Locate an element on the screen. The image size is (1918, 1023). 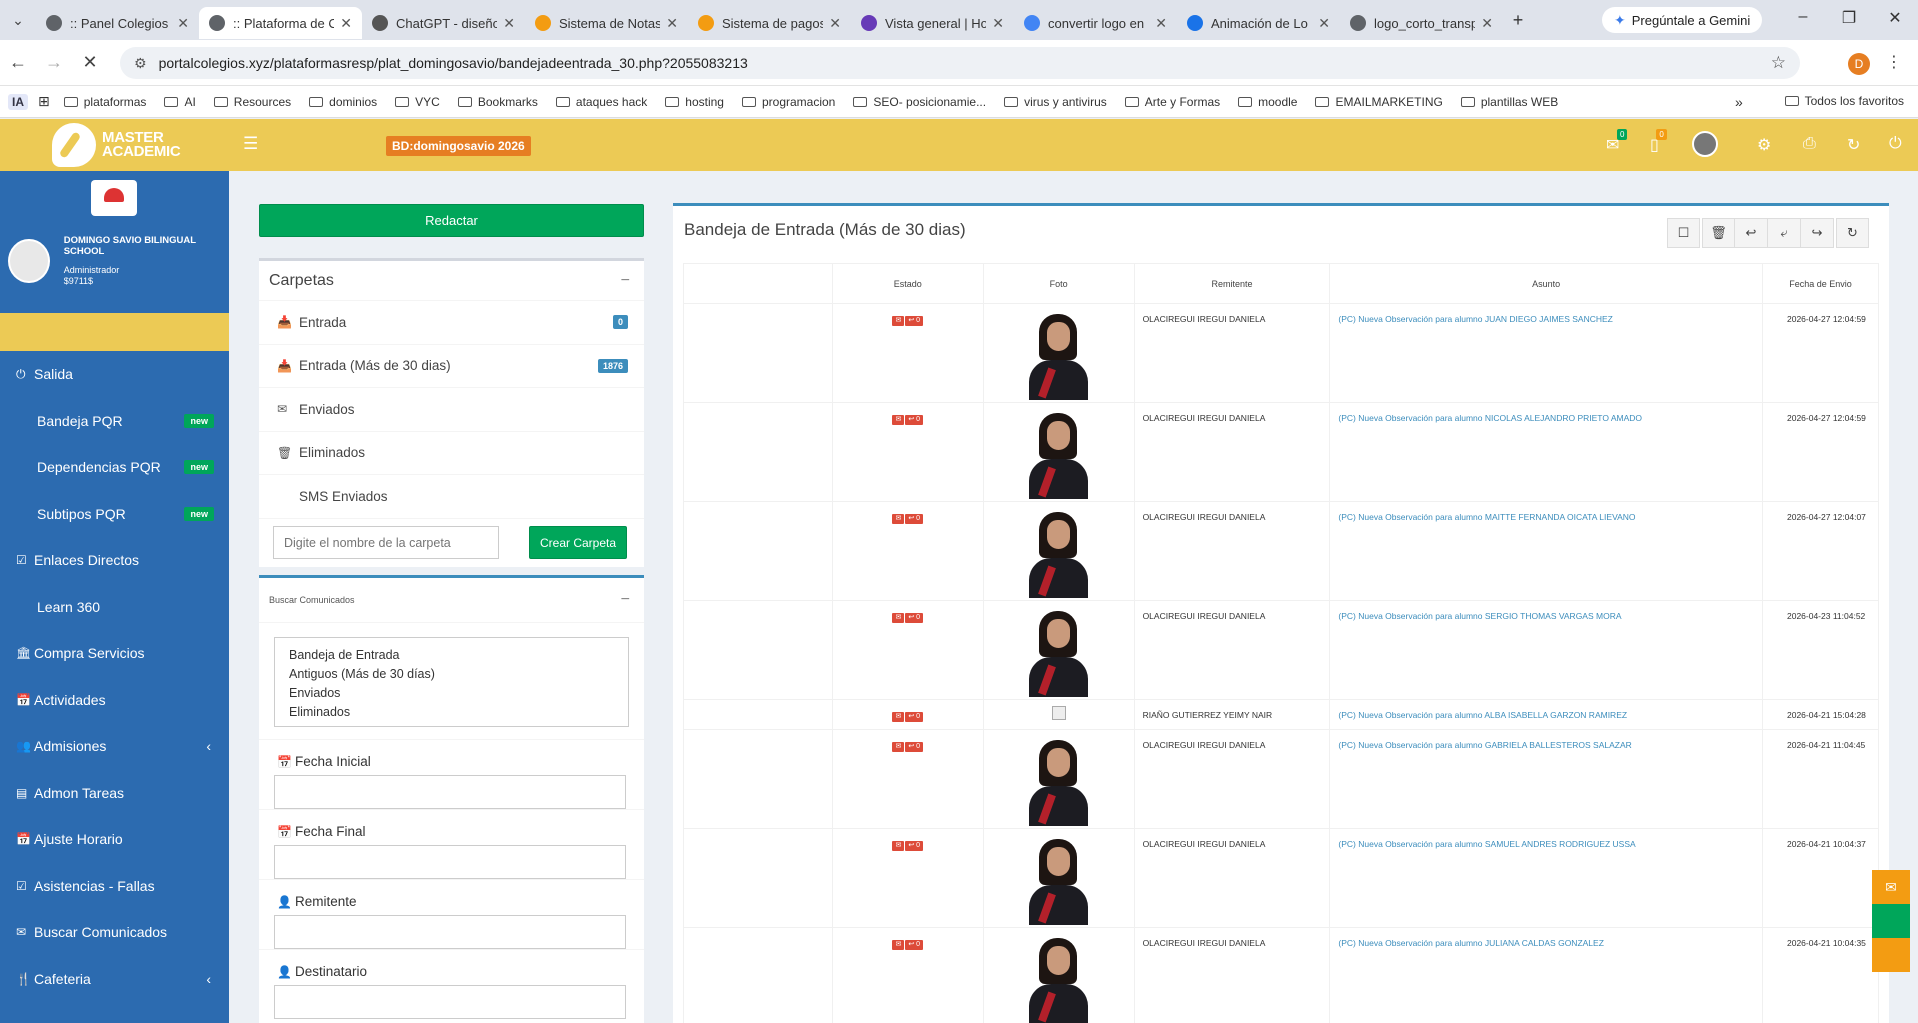
sidebar-item: Learn 360 is located at coordinates (114, 607).